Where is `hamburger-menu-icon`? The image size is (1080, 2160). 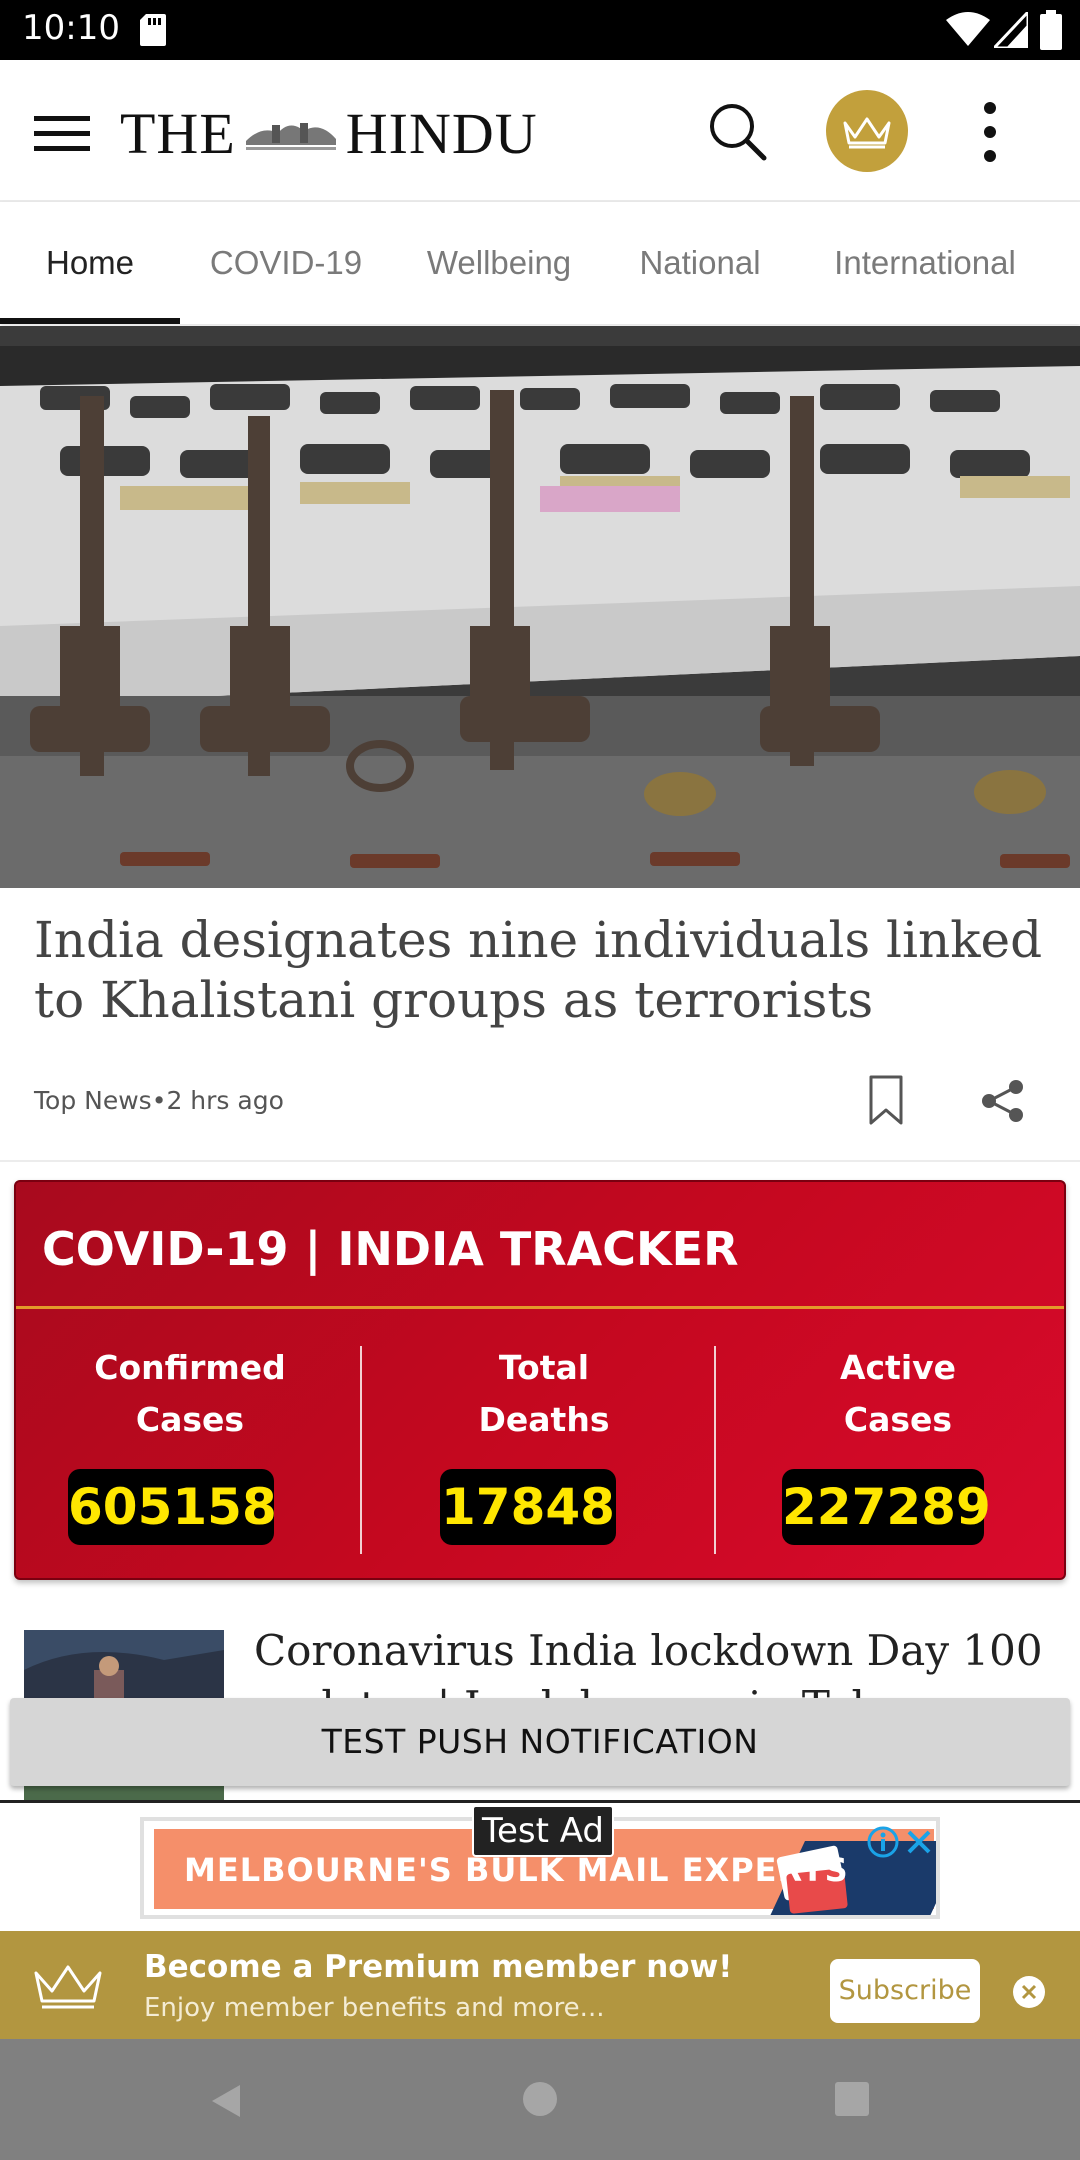 hamburger-menu-icon is located at coordinates (62, 134).